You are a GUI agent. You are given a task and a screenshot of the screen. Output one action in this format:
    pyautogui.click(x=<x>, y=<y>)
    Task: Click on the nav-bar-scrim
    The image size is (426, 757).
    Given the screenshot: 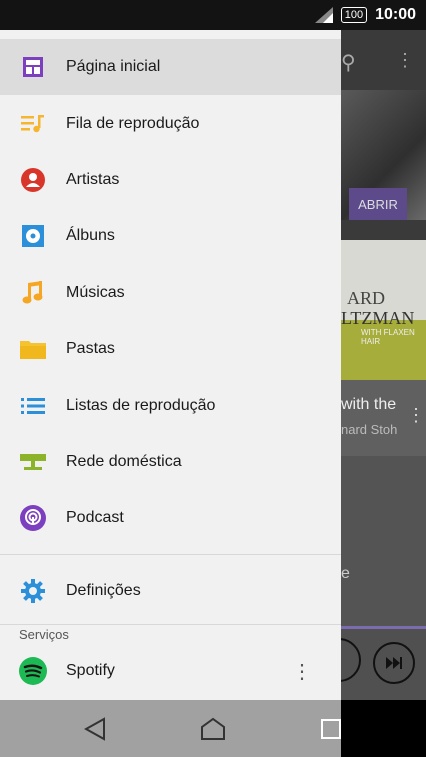 What is the action you would take?
    pyautogui.click(x=170, y=728)
    